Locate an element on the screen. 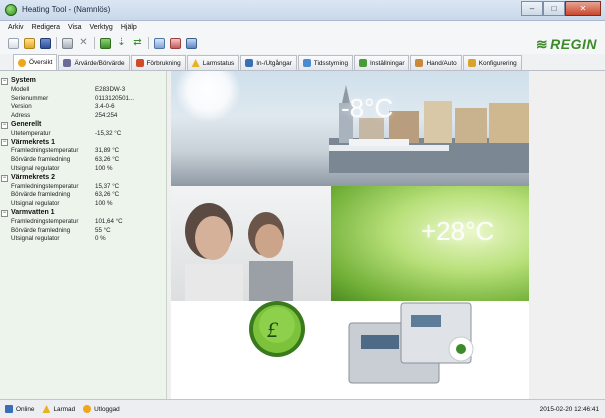 Image resolution: width=605 pixels, height=418 pixels. info-row: Framledningstemperatur 15,37 °C is located at coordinates (88, 187).